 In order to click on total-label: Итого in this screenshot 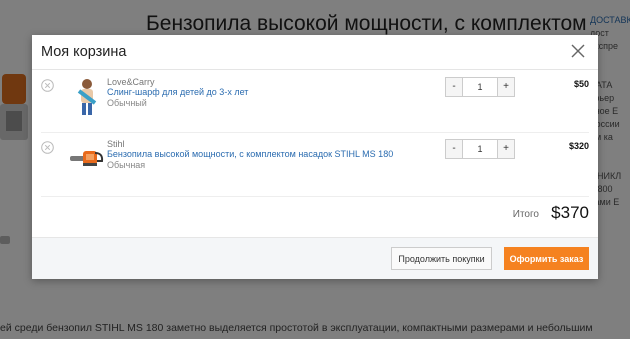, I will do `click(525, 214)`.